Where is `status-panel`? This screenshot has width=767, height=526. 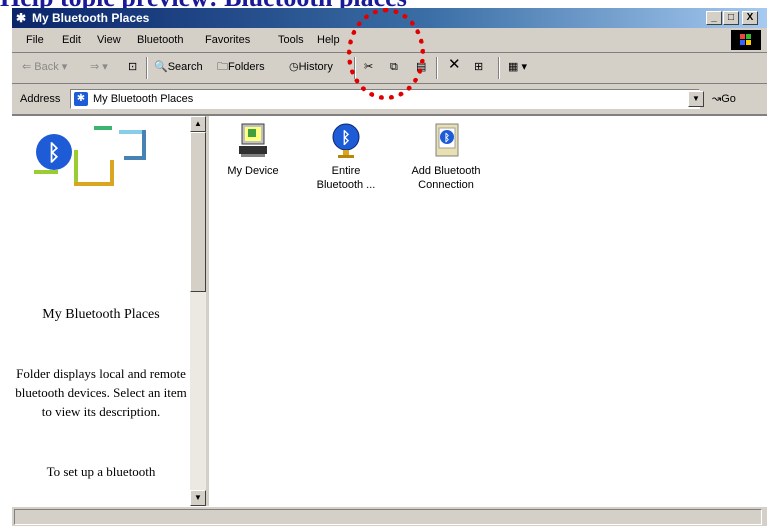
status-panel is located at coordinates (388, 517).